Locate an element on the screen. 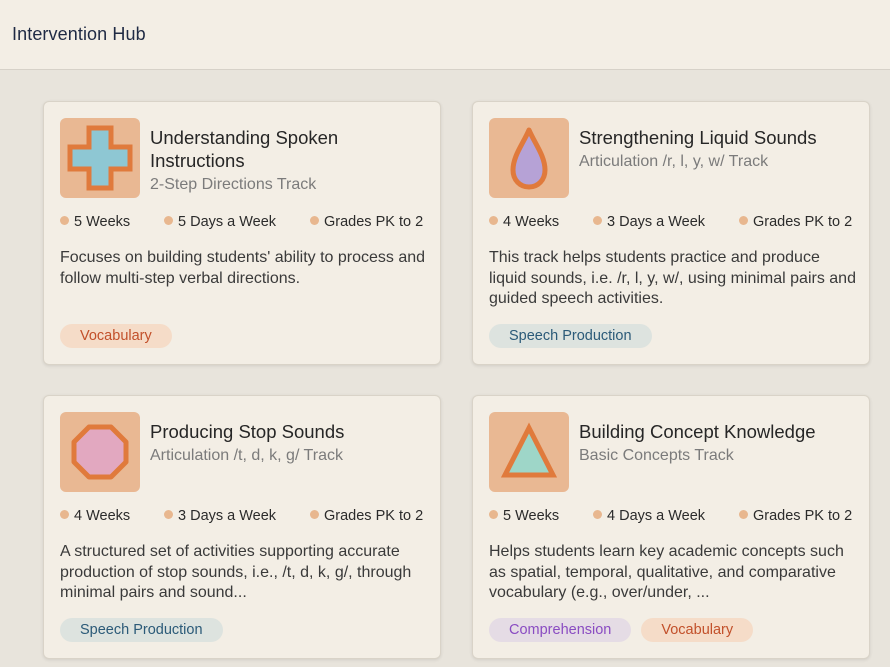 Image resolution: width=890 pixels, height=667 pixels. days-per-week: 5 Days a Week is located at coordinates (220, 222).